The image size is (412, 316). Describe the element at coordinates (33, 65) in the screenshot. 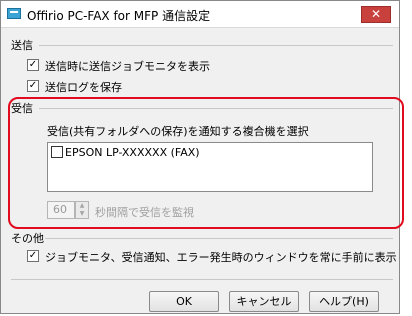

I see `show-send-job-monitor-checkbox: ✓` at that location.